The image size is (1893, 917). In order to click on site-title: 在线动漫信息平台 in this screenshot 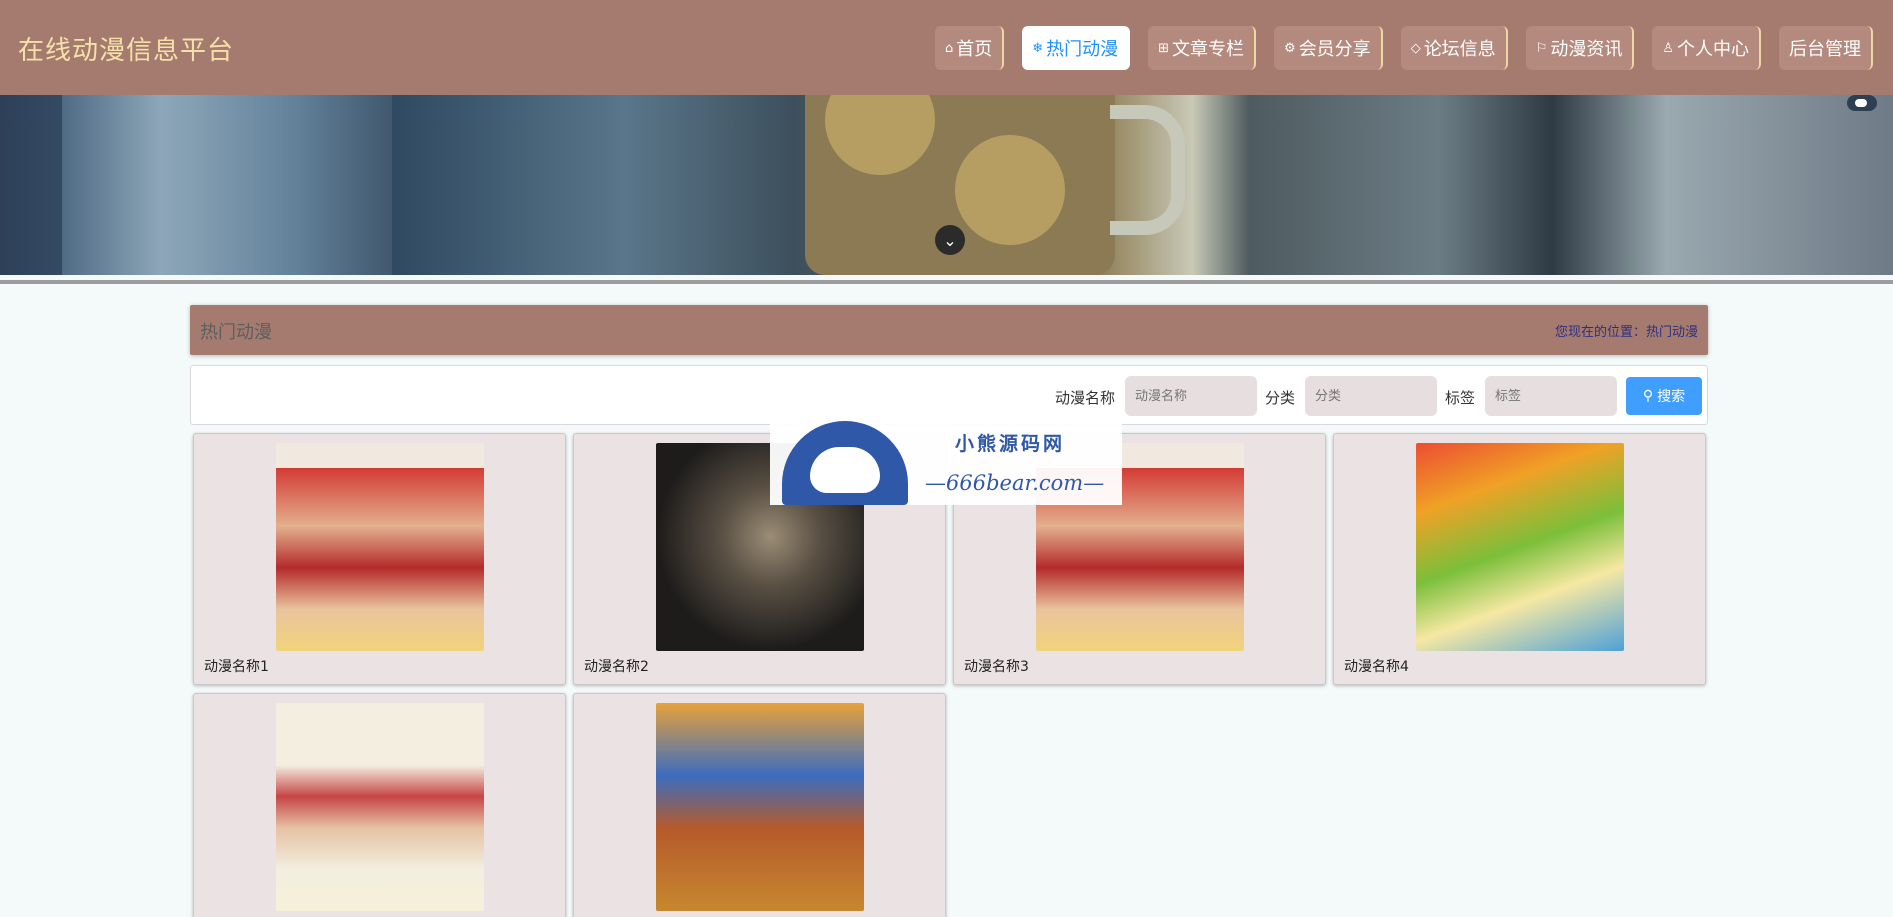, I will do `click(126, 51)`.